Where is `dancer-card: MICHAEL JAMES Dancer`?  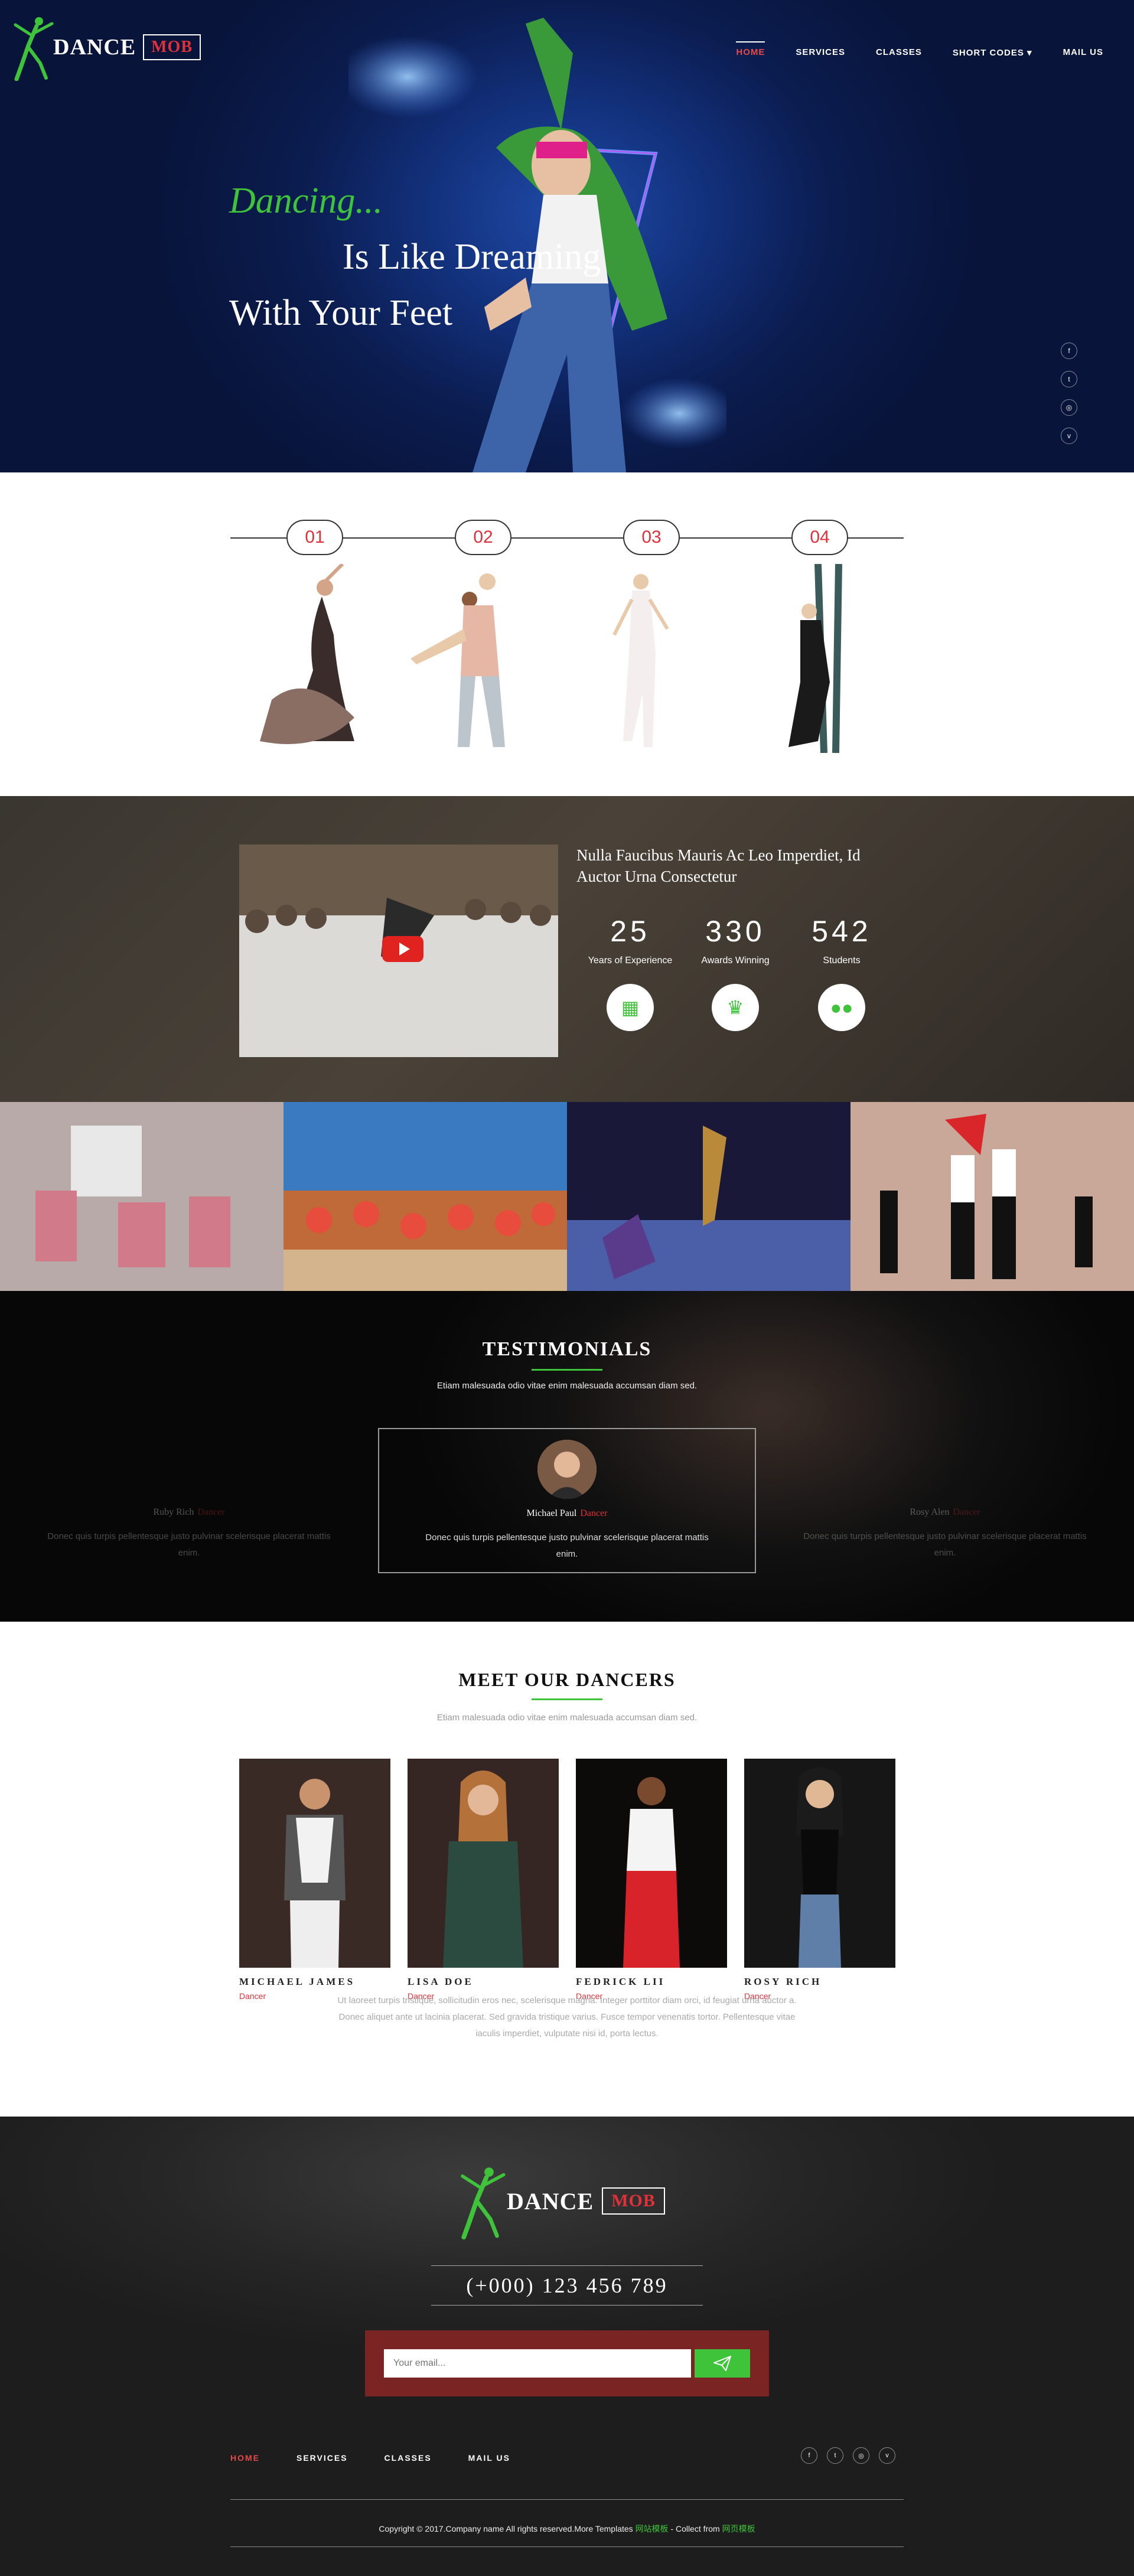 dancer-card: MICHAEL JAMES Dancer is located at coordinates (314, 1880).